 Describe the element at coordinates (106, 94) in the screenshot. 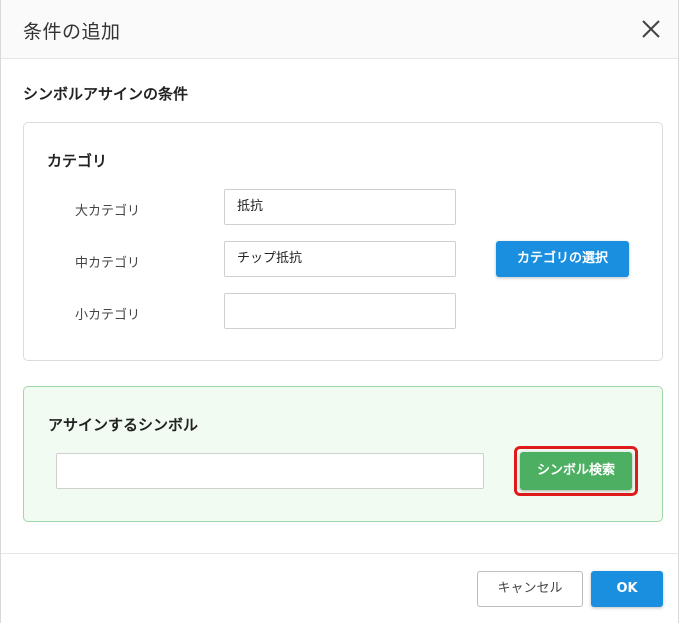

I see `section-title: シンボルアサインの条件` at that location.